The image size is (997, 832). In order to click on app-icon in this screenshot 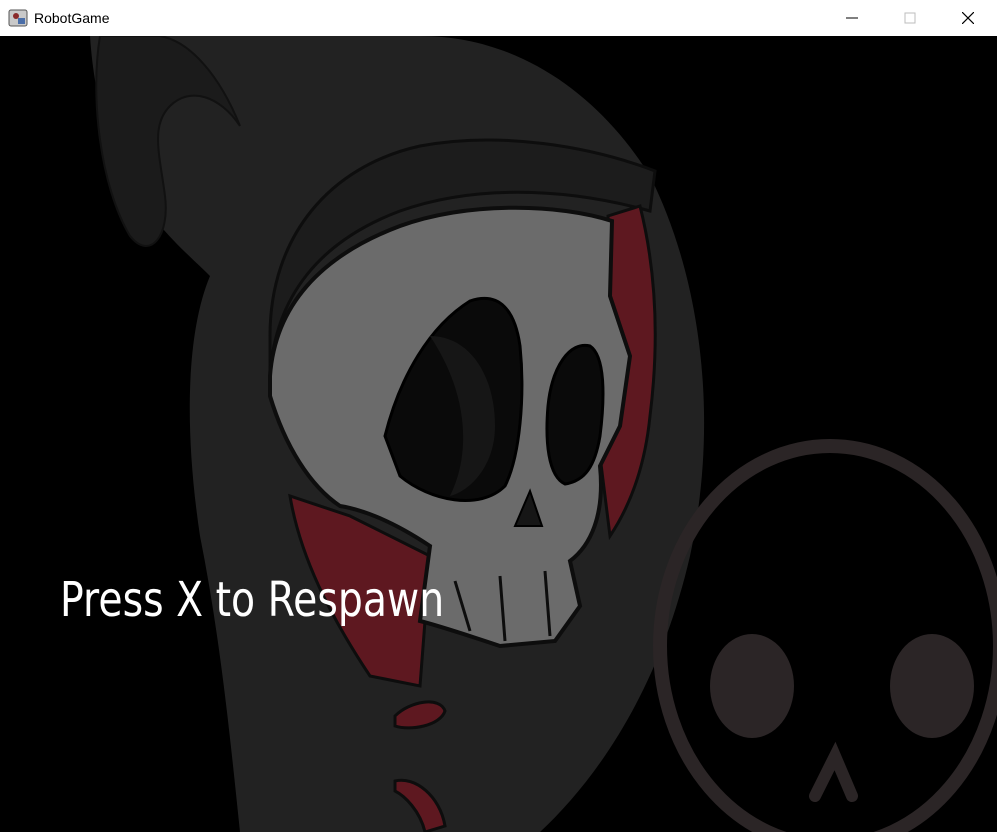, I will do `click(18, 18)`.